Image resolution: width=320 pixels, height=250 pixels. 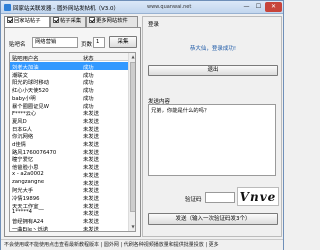 I want to click on tab-label: 帖子采集, so click(x=71, y=21).